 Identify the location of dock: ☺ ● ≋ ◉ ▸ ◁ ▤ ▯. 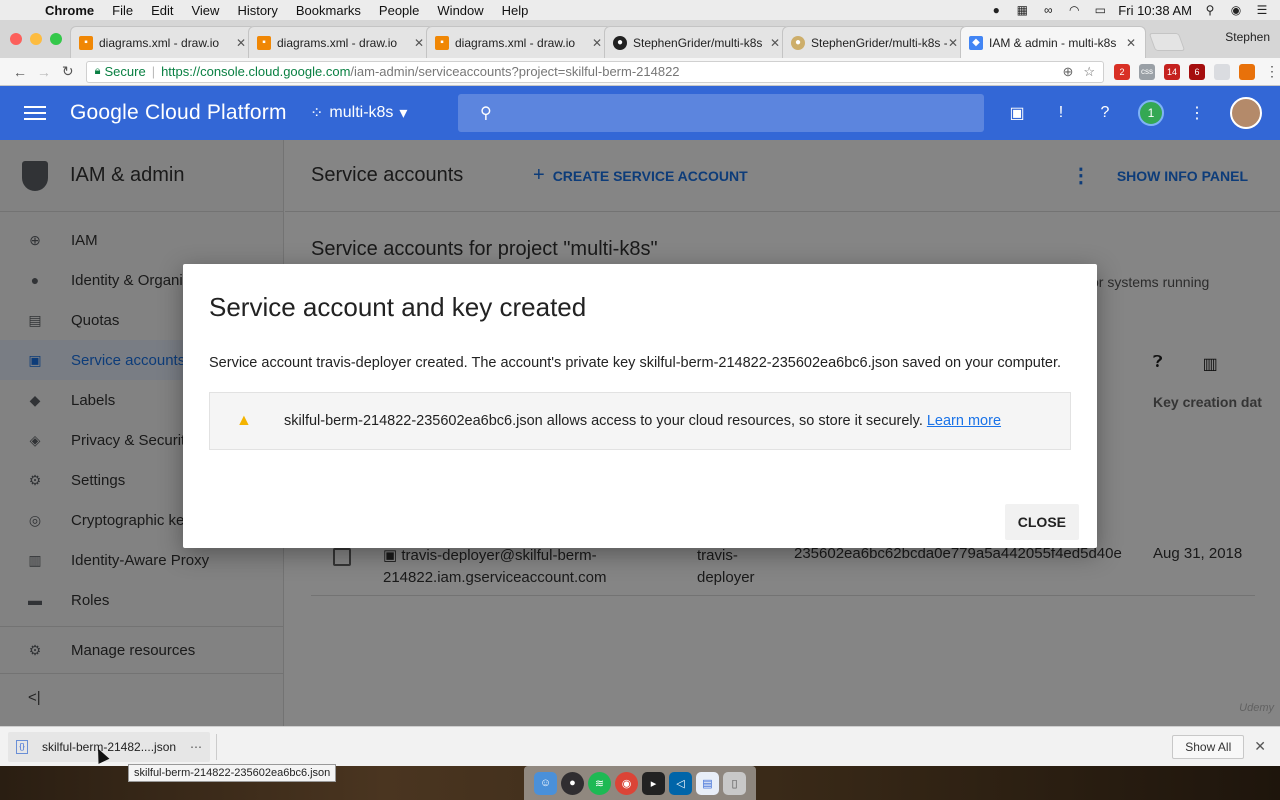
(640, 783).